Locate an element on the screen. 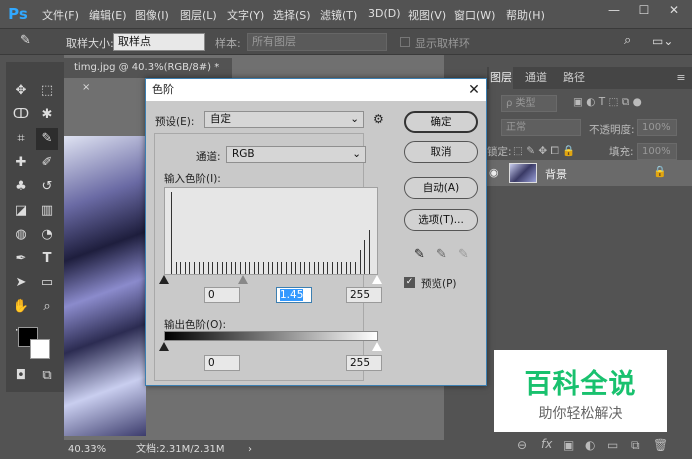 Image resolution: width=692 pixels, height=459 pixels. gradient-tool-icon: ▥ is located at coordinates (47, 211).